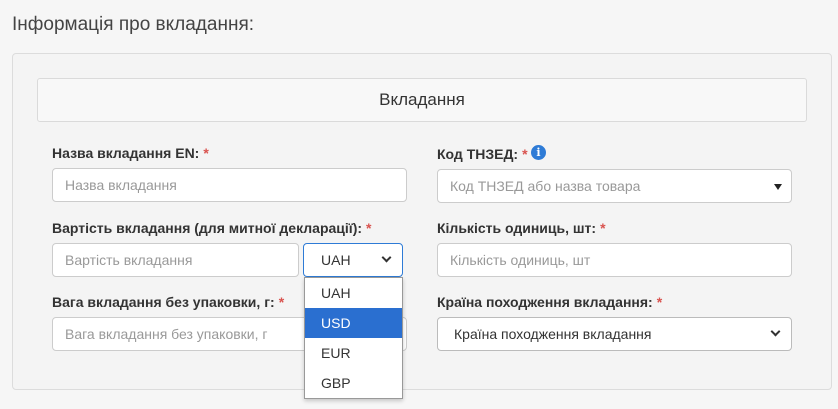  Describe the element at coordinates (778, 187) in the screenshot. I see `caret-down-icon` at that location.